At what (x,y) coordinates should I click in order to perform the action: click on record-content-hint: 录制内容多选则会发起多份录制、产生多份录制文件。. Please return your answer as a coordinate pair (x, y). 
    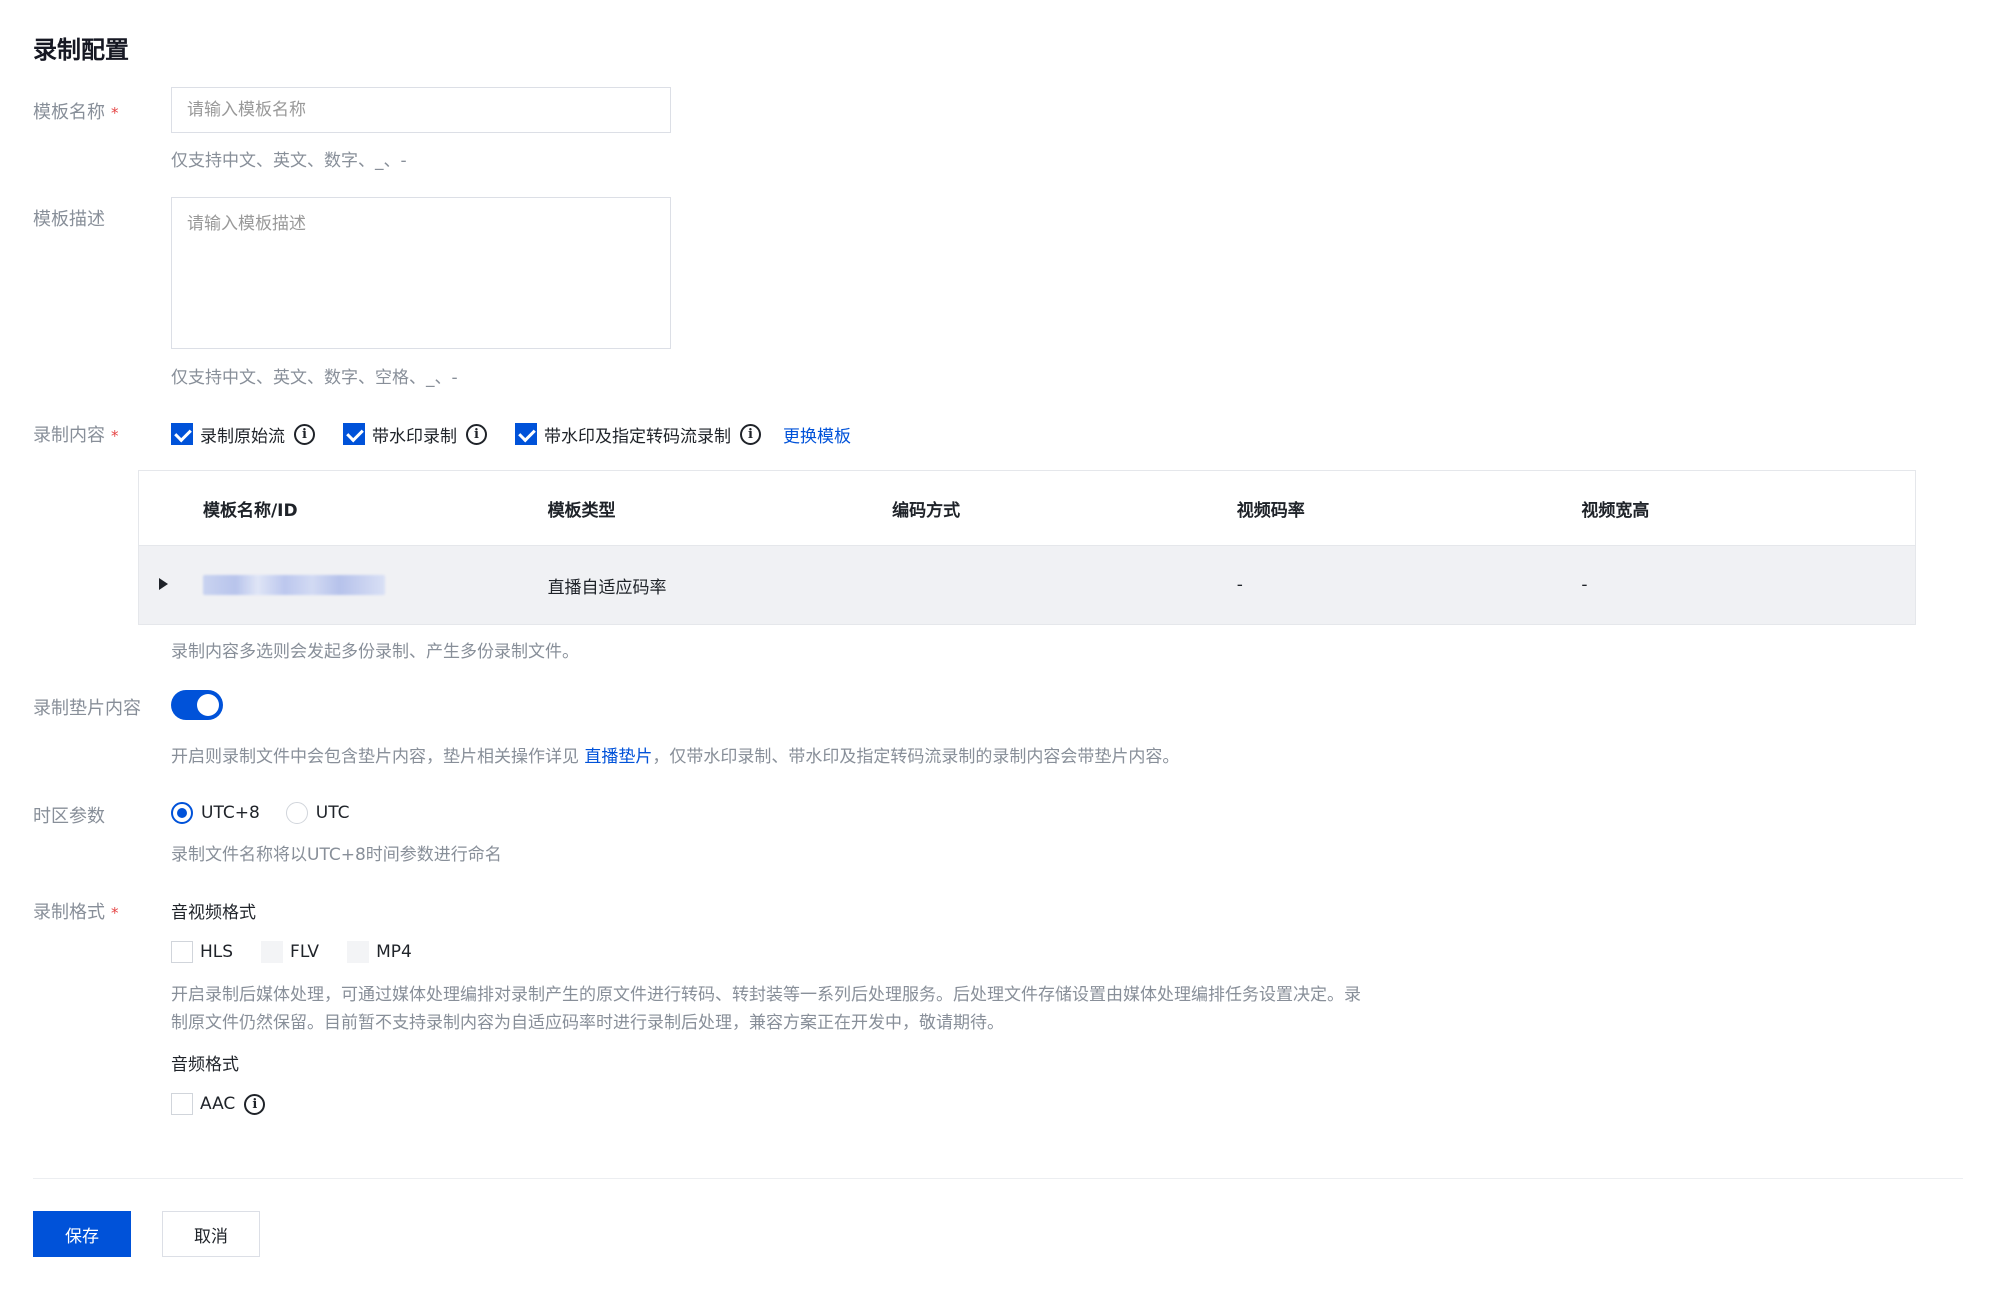
    Looking at the image, I should click on (375, 652).